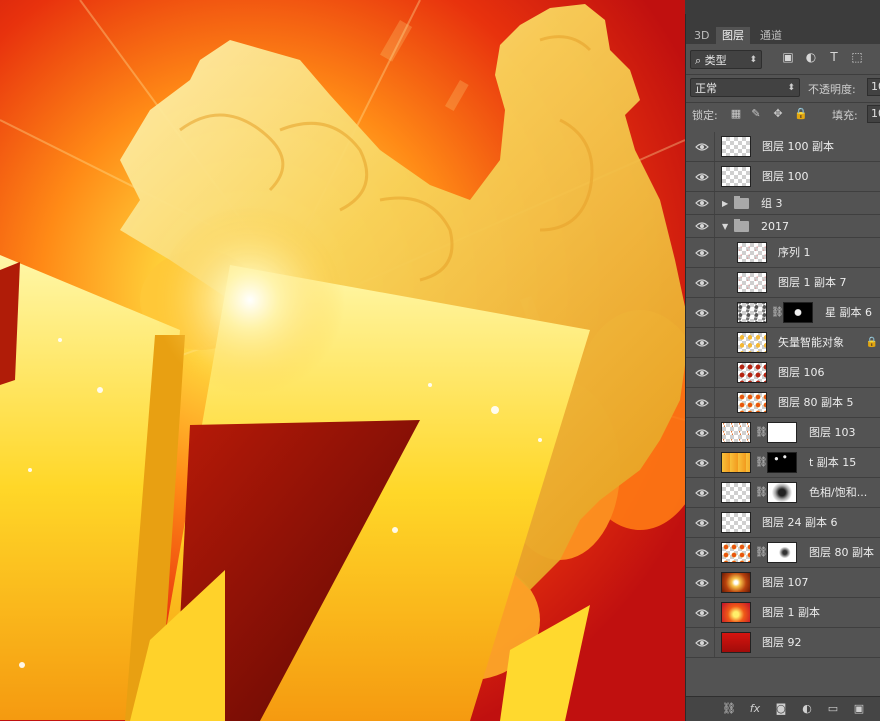  Describe the element at coordinates (729, 709) in the screenshot. I see `link-icon: ⛓` at that location.